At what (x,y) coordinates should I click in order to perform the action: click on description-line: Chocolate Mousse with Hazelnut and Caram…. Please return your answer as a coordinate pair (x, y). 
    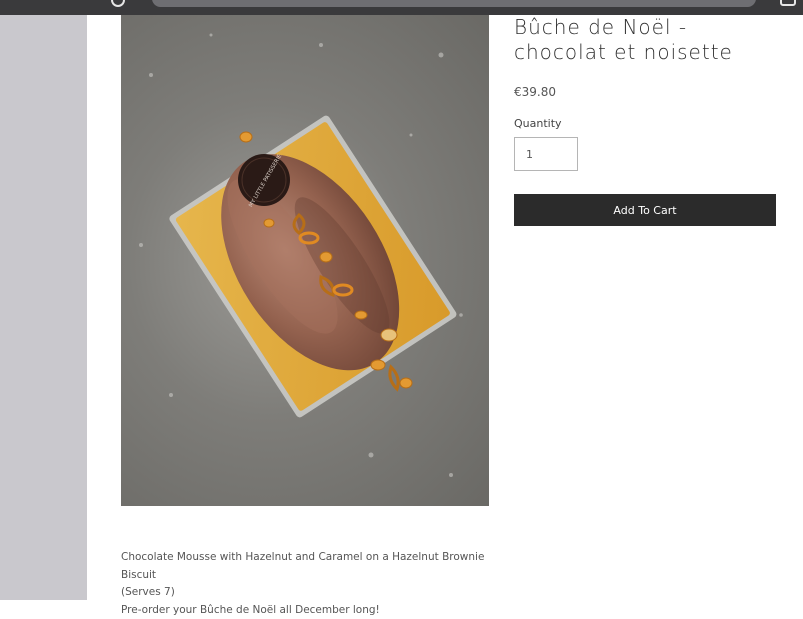
    Looking at the image, I should click on (311, 566).